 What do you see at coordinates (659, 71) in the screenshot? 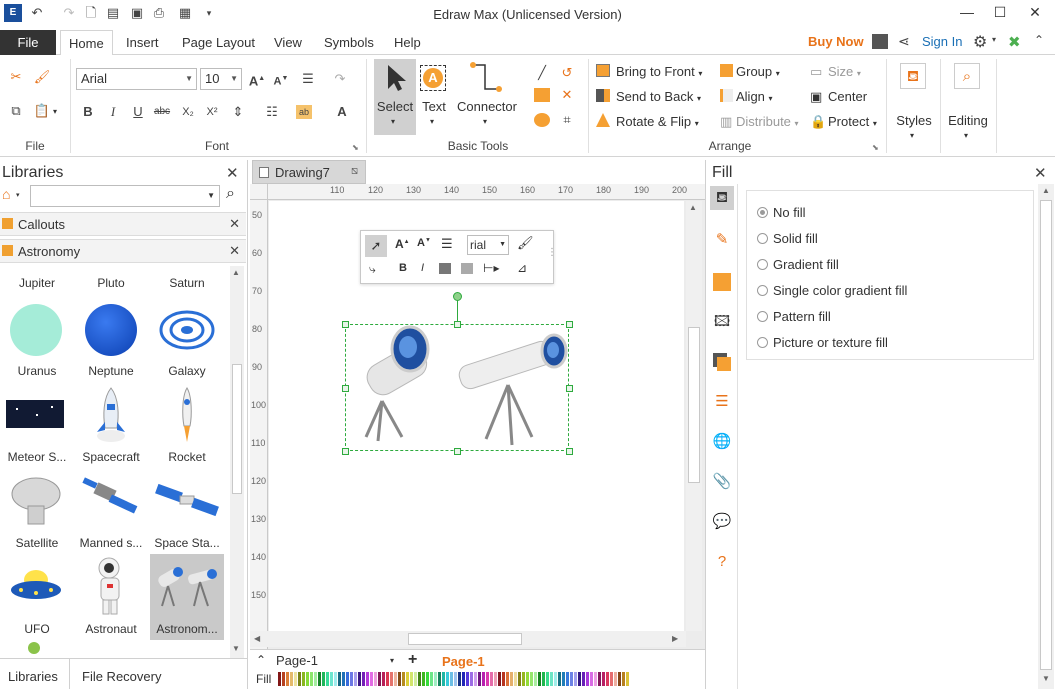
I see `bring-to-front-button: Bring to Front ▾` at bounding box center [659, 71].